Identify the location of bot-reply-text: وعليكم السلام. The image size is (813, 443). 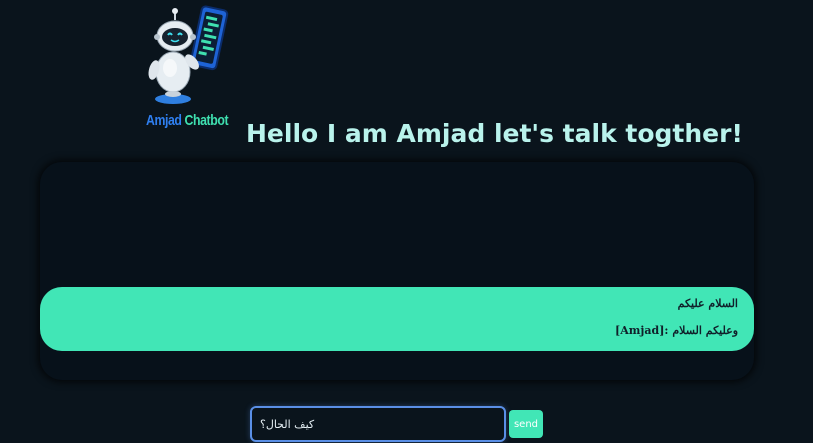
(705, 330).